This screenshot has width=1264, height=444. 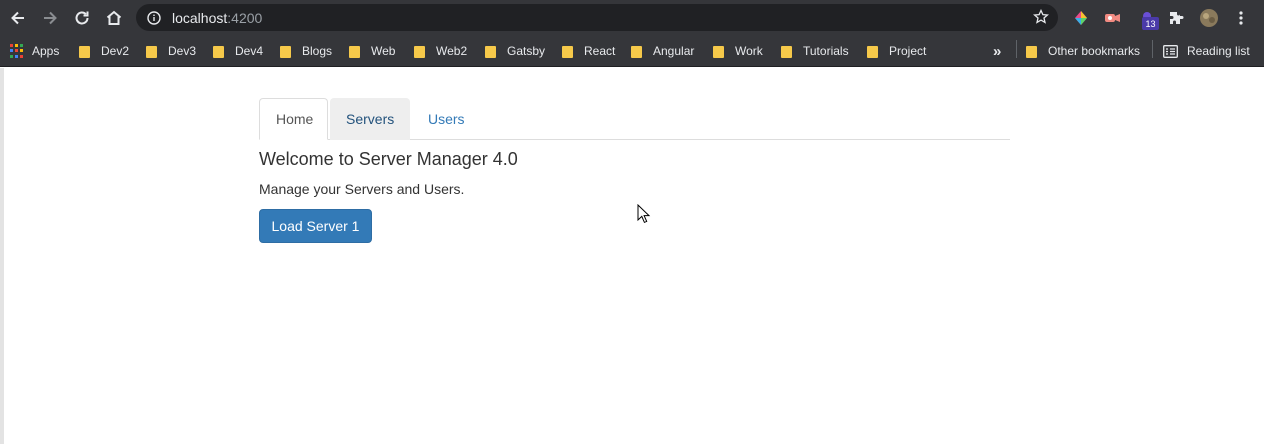 What do you see at coordinates (1241, 18) in the screenshot?
I see `menu-kebab-icon` at bounding box center [1241, 18].